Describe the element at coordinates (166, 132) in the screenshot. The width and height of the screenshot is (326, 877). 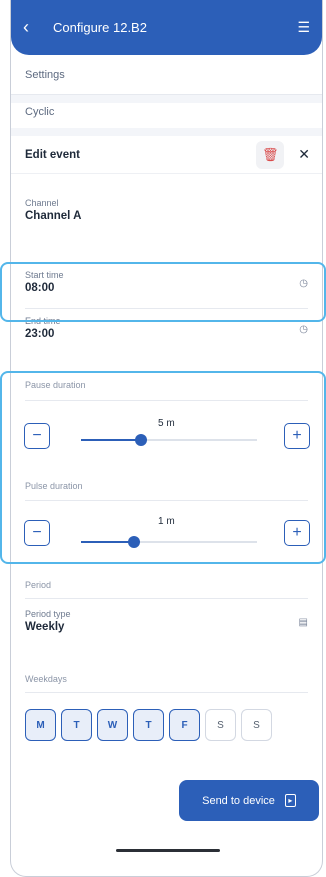
I see `card-gap` at that location.